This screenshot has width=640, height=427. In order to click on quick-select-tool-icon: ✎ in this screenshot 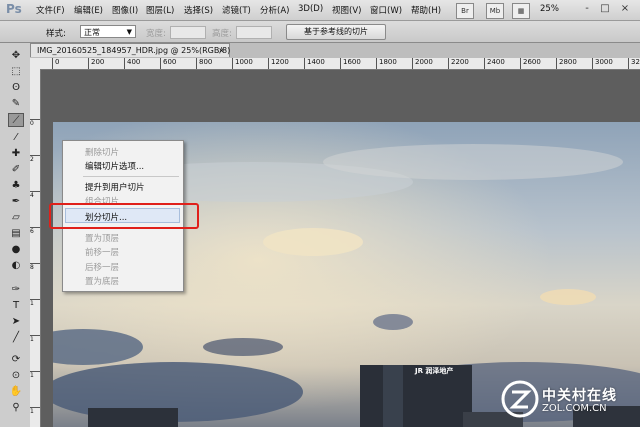, I will do `click(16, 104)`.